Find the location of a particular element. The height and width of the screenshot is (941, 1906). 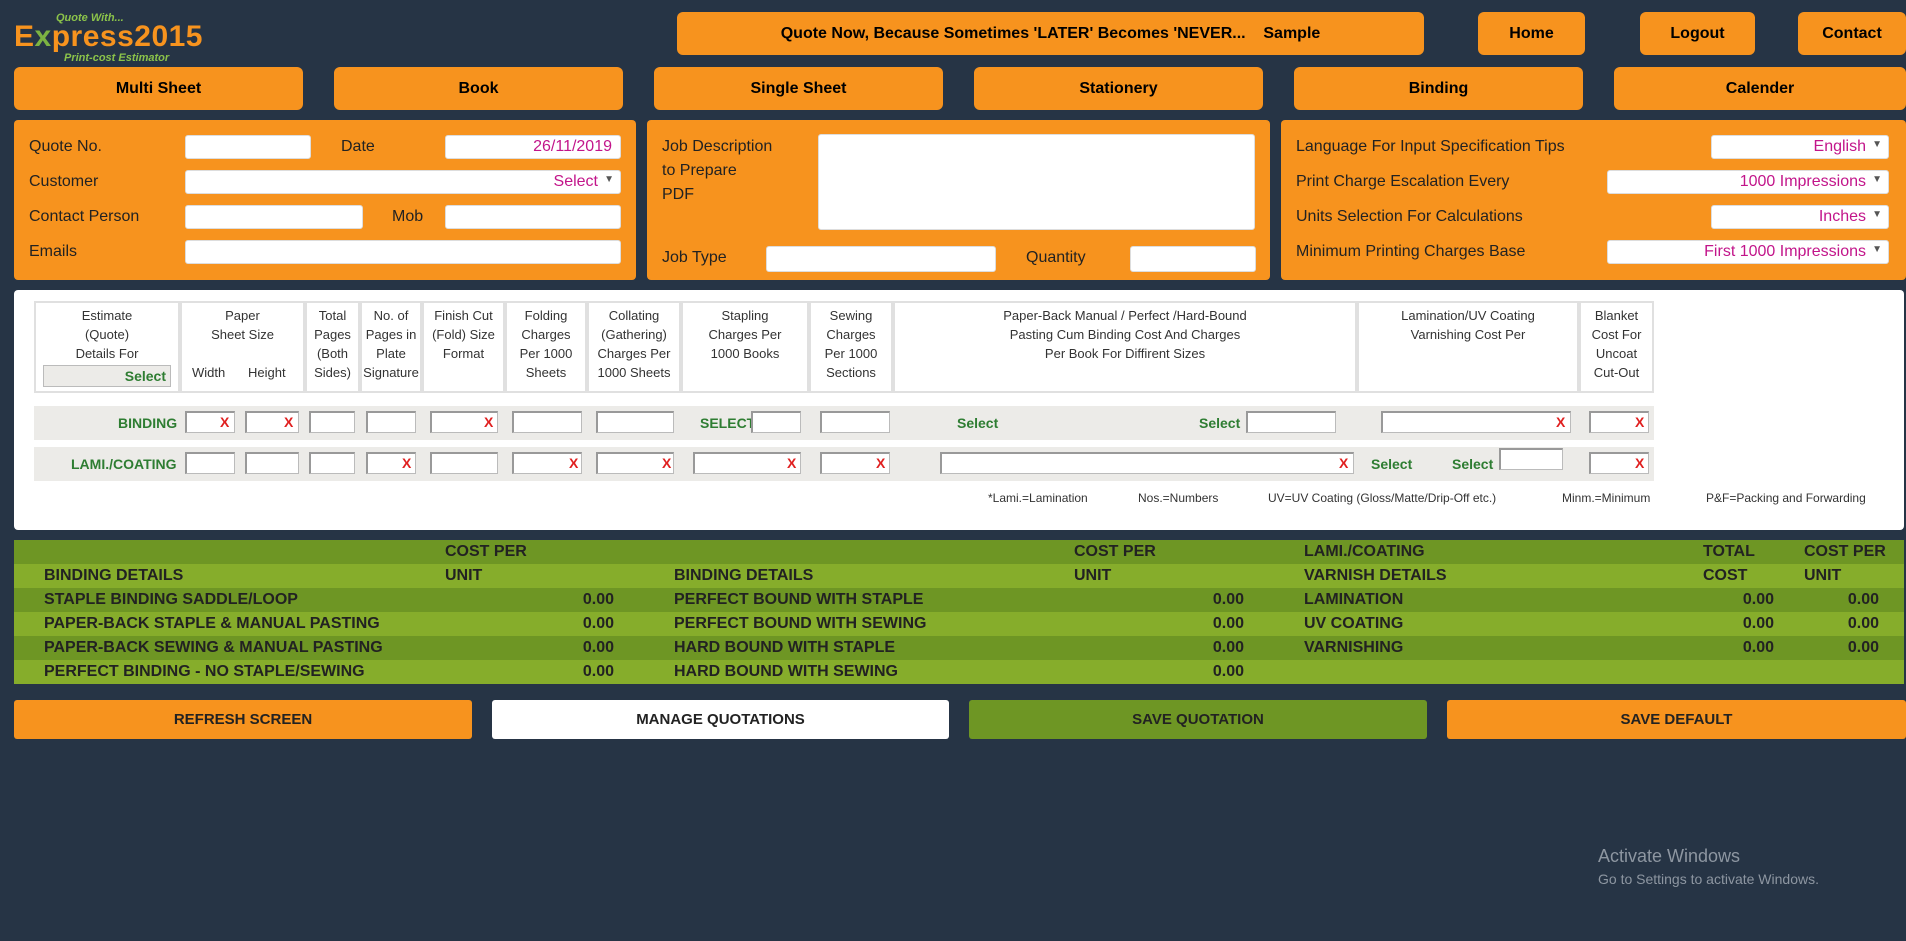

estimate-header-line: (Quote) is located at coordinates (107, 334).